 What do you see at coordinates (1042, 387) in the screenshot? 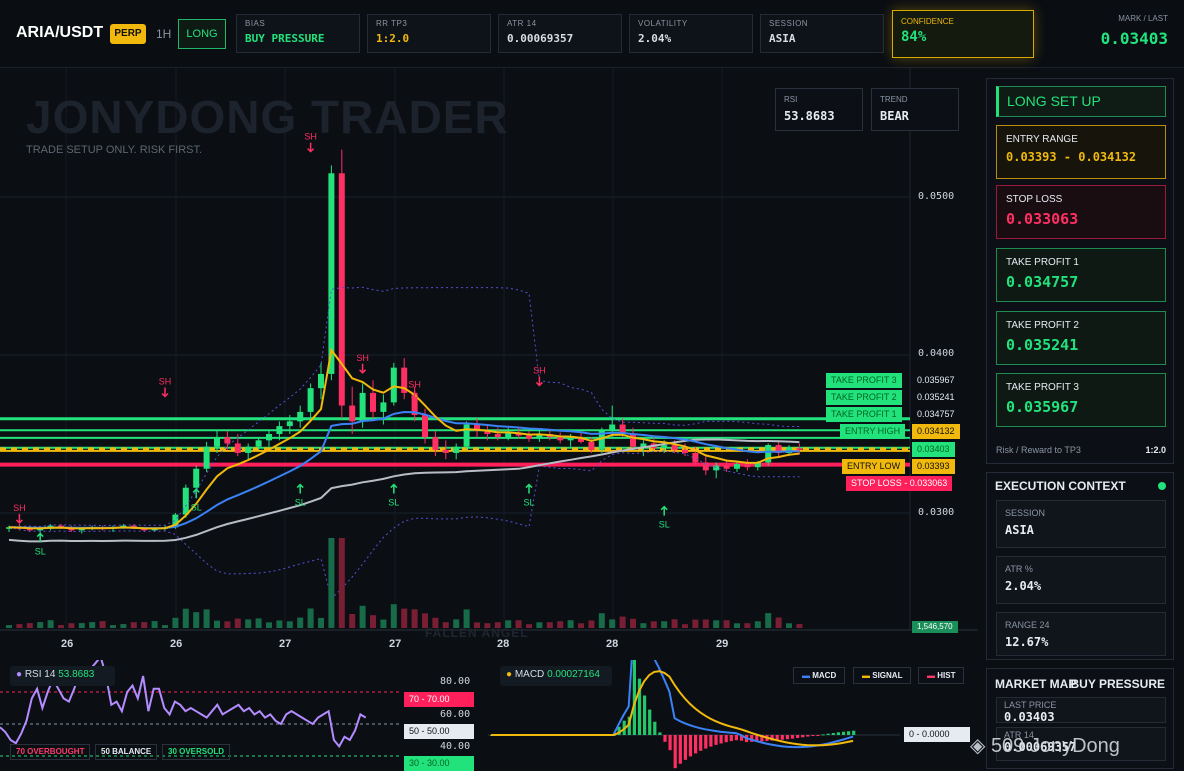
I see `tp3-label: TAKE PROFIT 3` at bounding box center [1042, 387].